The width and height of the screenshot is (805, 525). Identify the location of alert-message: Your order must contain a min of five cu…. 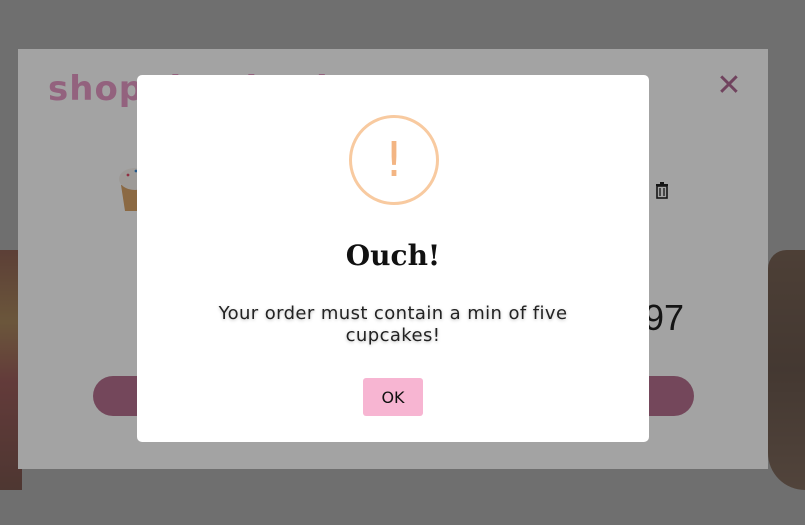
(393, 324).